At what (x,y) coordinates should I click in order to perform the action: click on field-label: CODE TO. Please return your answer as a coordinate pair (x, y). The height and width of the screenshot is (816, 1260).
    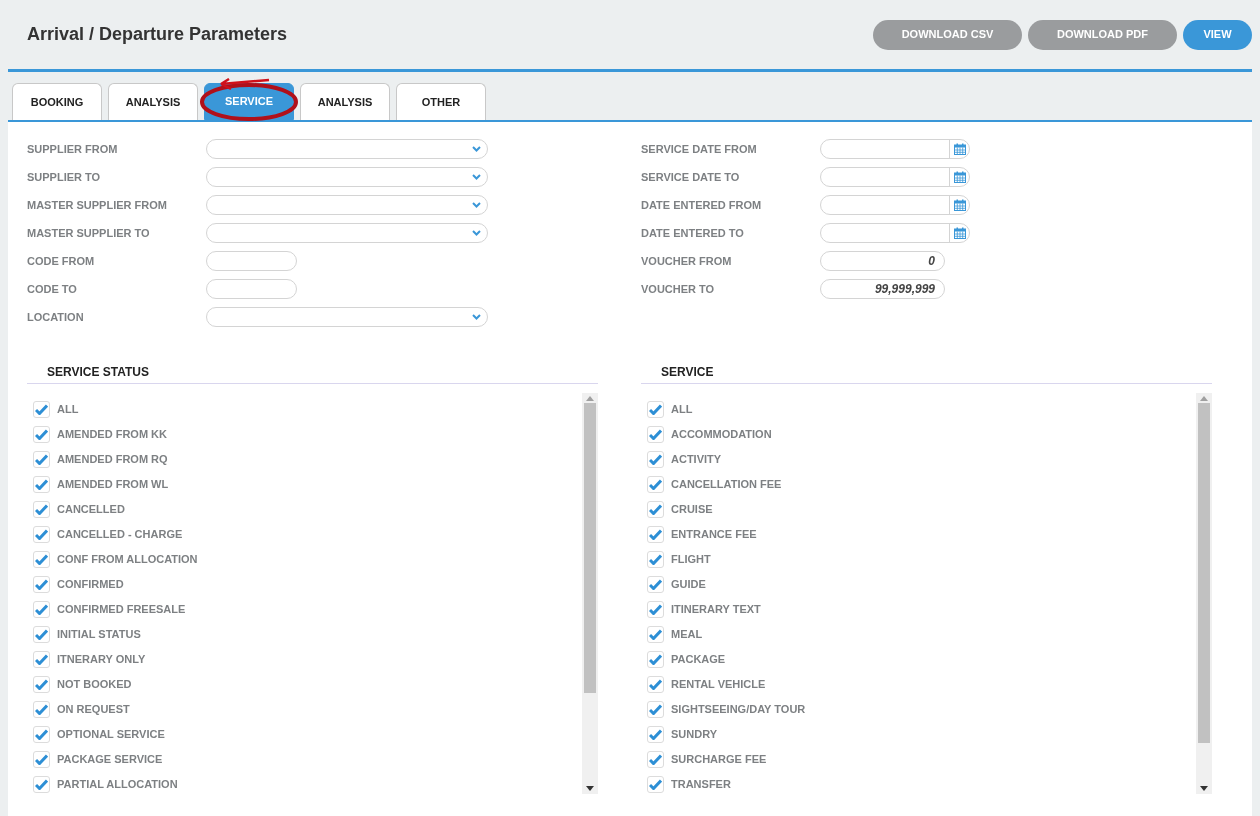
    Looking at the image, I should click on (52, 289).